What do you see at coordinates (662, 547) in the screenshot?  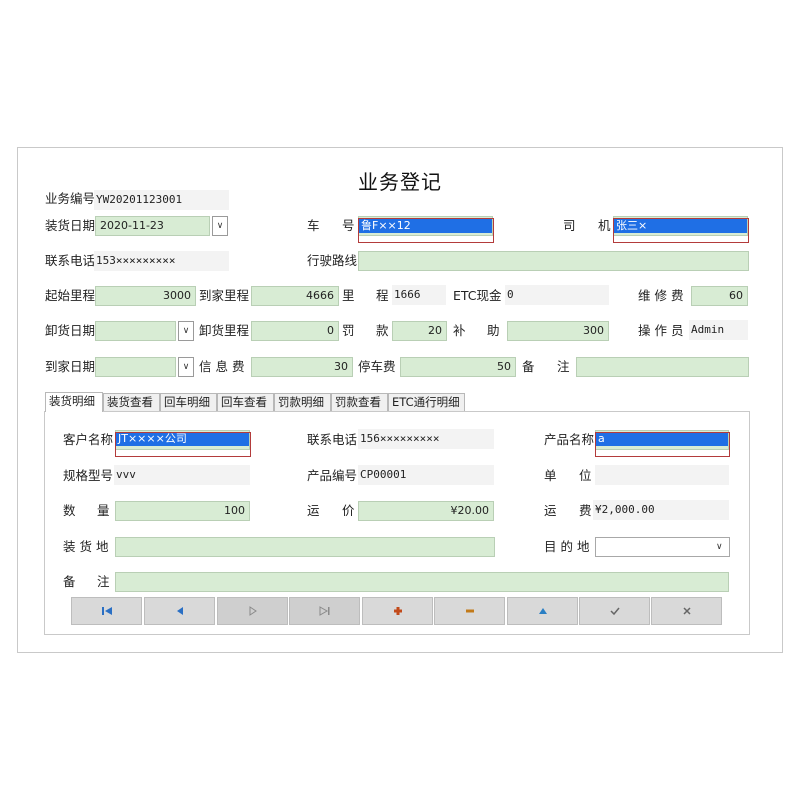 I see `dest-select` at bounding box center [662, 547].